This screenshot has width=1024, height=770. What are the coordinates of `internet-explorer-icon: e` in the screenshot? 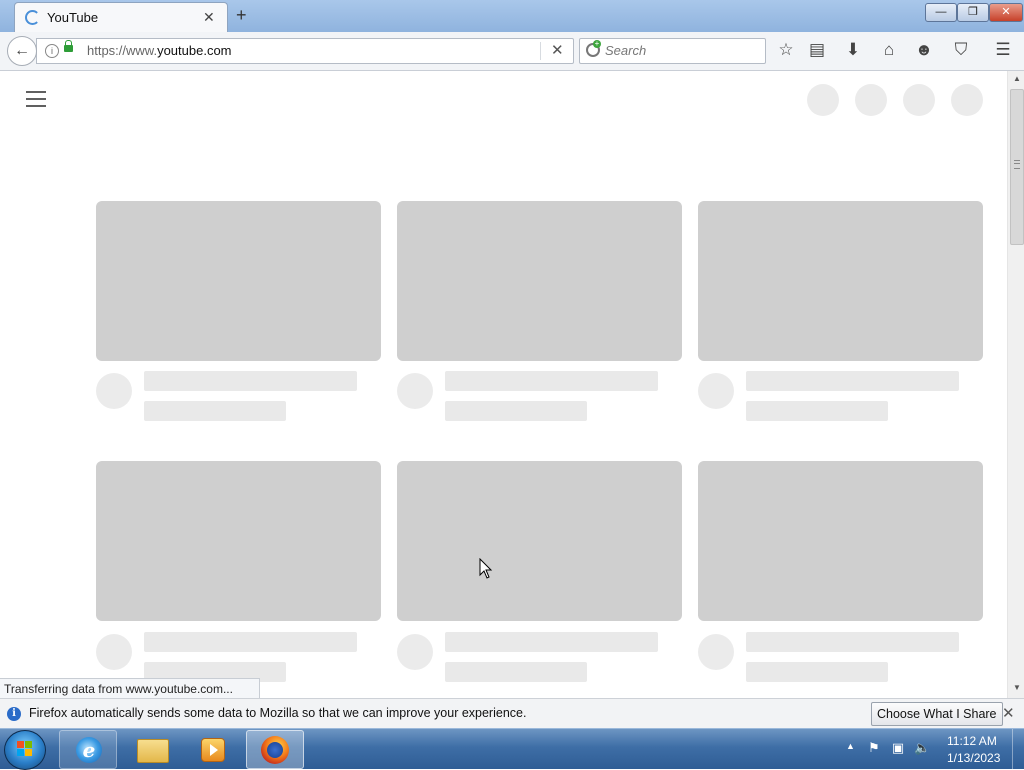 It's located at (89, 750).